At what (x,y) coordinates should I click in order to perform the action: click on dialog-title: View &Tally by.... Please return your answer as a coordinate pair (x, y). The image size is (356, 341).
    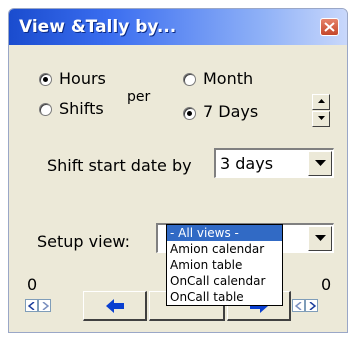
    Looking at the image, I should click on (98, 27).